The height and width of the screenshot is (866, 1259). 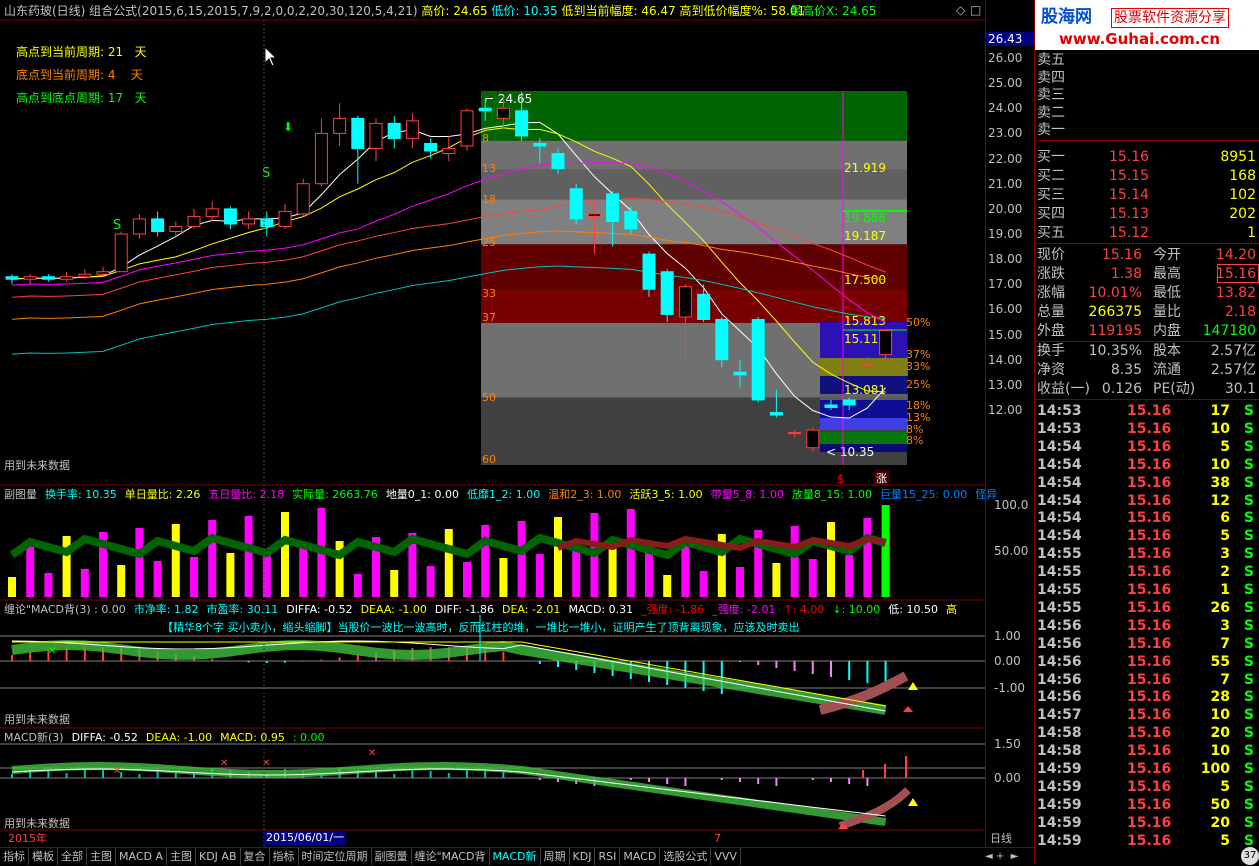 What do you see at coordinates (1147, 769) in the screenshot?
I see `tick-row: 14:59 15.16 100 S` at bounding box center [1147, 769].